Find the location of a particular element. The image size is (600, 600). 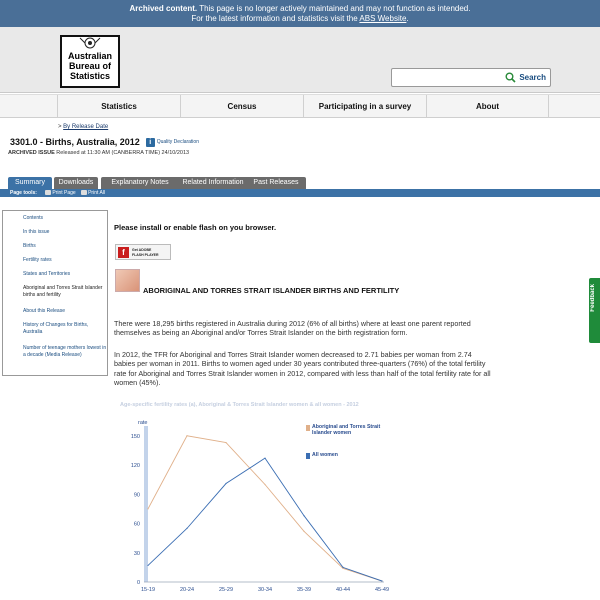

flash-button-line2: FLASH PLAYER is located at coordinates (145, 254).